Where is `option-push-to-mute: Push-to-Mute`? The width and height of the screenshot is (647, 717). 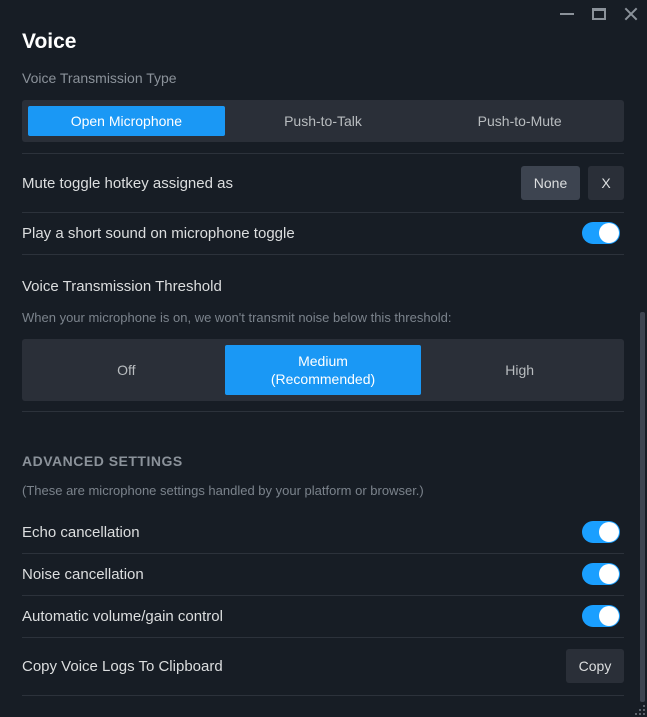
option-push-to-mute: Push-to-Mute is located at coordinates (519, 121).